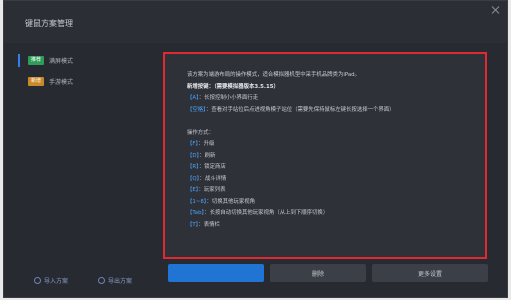 The width and height of the screenshot is (511, 300). Describe the element at coordinates (206, 190) in the screenshot. I see `description-line: 【E】：玩家列表` at that location.